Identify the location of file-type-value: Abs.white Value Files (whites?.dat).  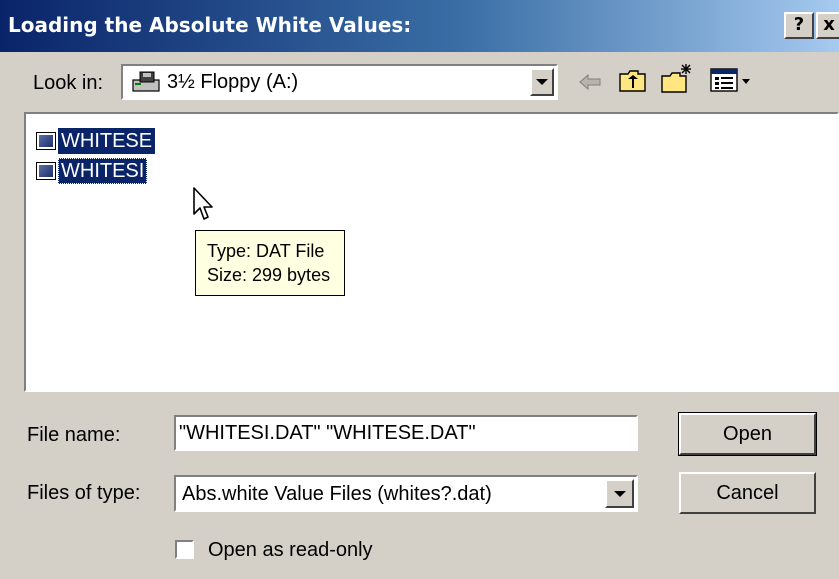
(337, 494).